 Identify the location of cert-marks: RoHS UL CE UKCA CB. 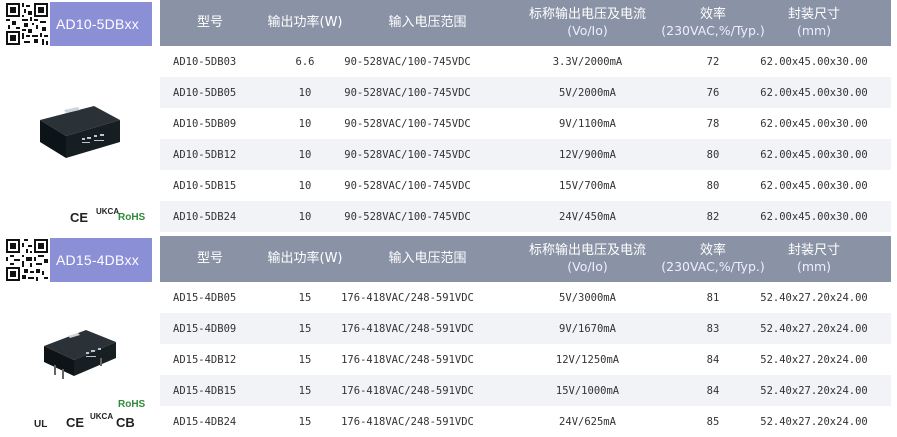
(84, 417).